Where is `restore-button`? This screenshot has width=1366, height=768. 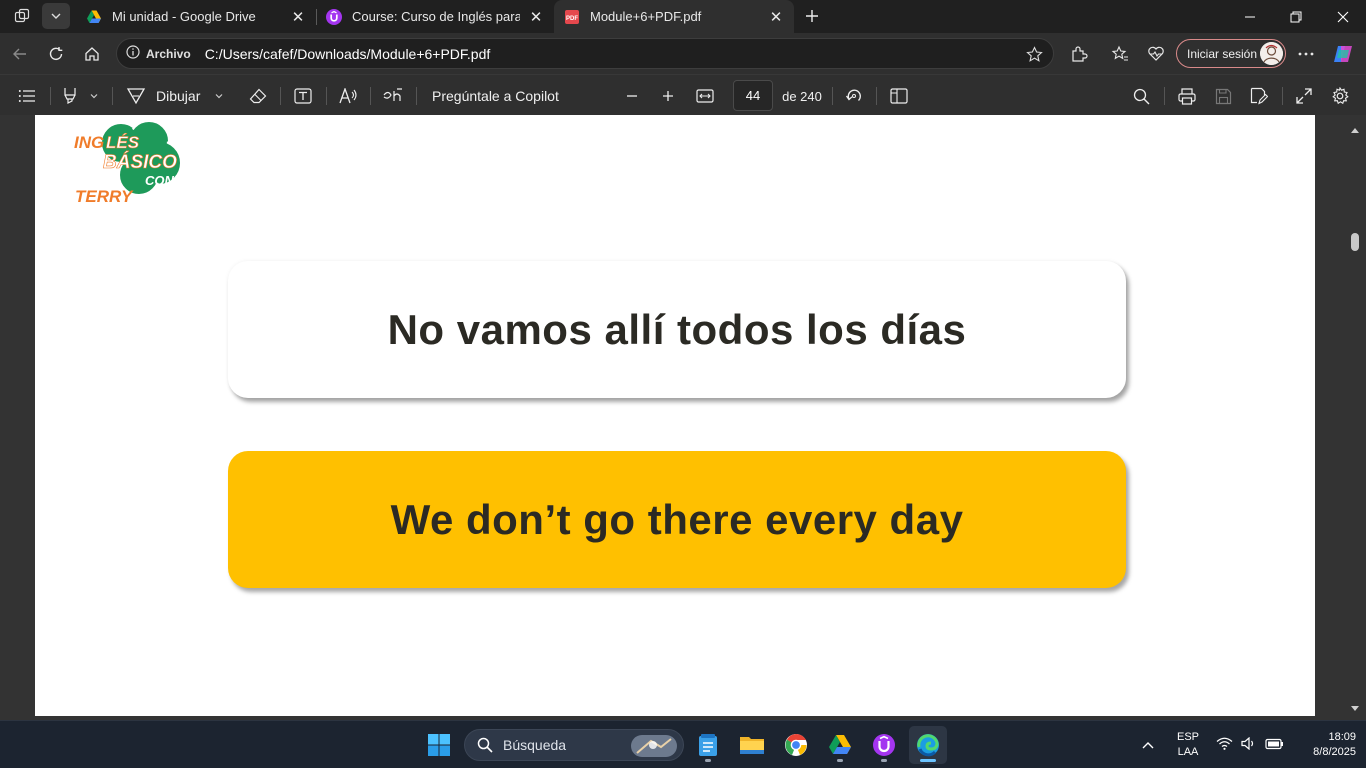
restore-button is located at coordinates (1296, 16).